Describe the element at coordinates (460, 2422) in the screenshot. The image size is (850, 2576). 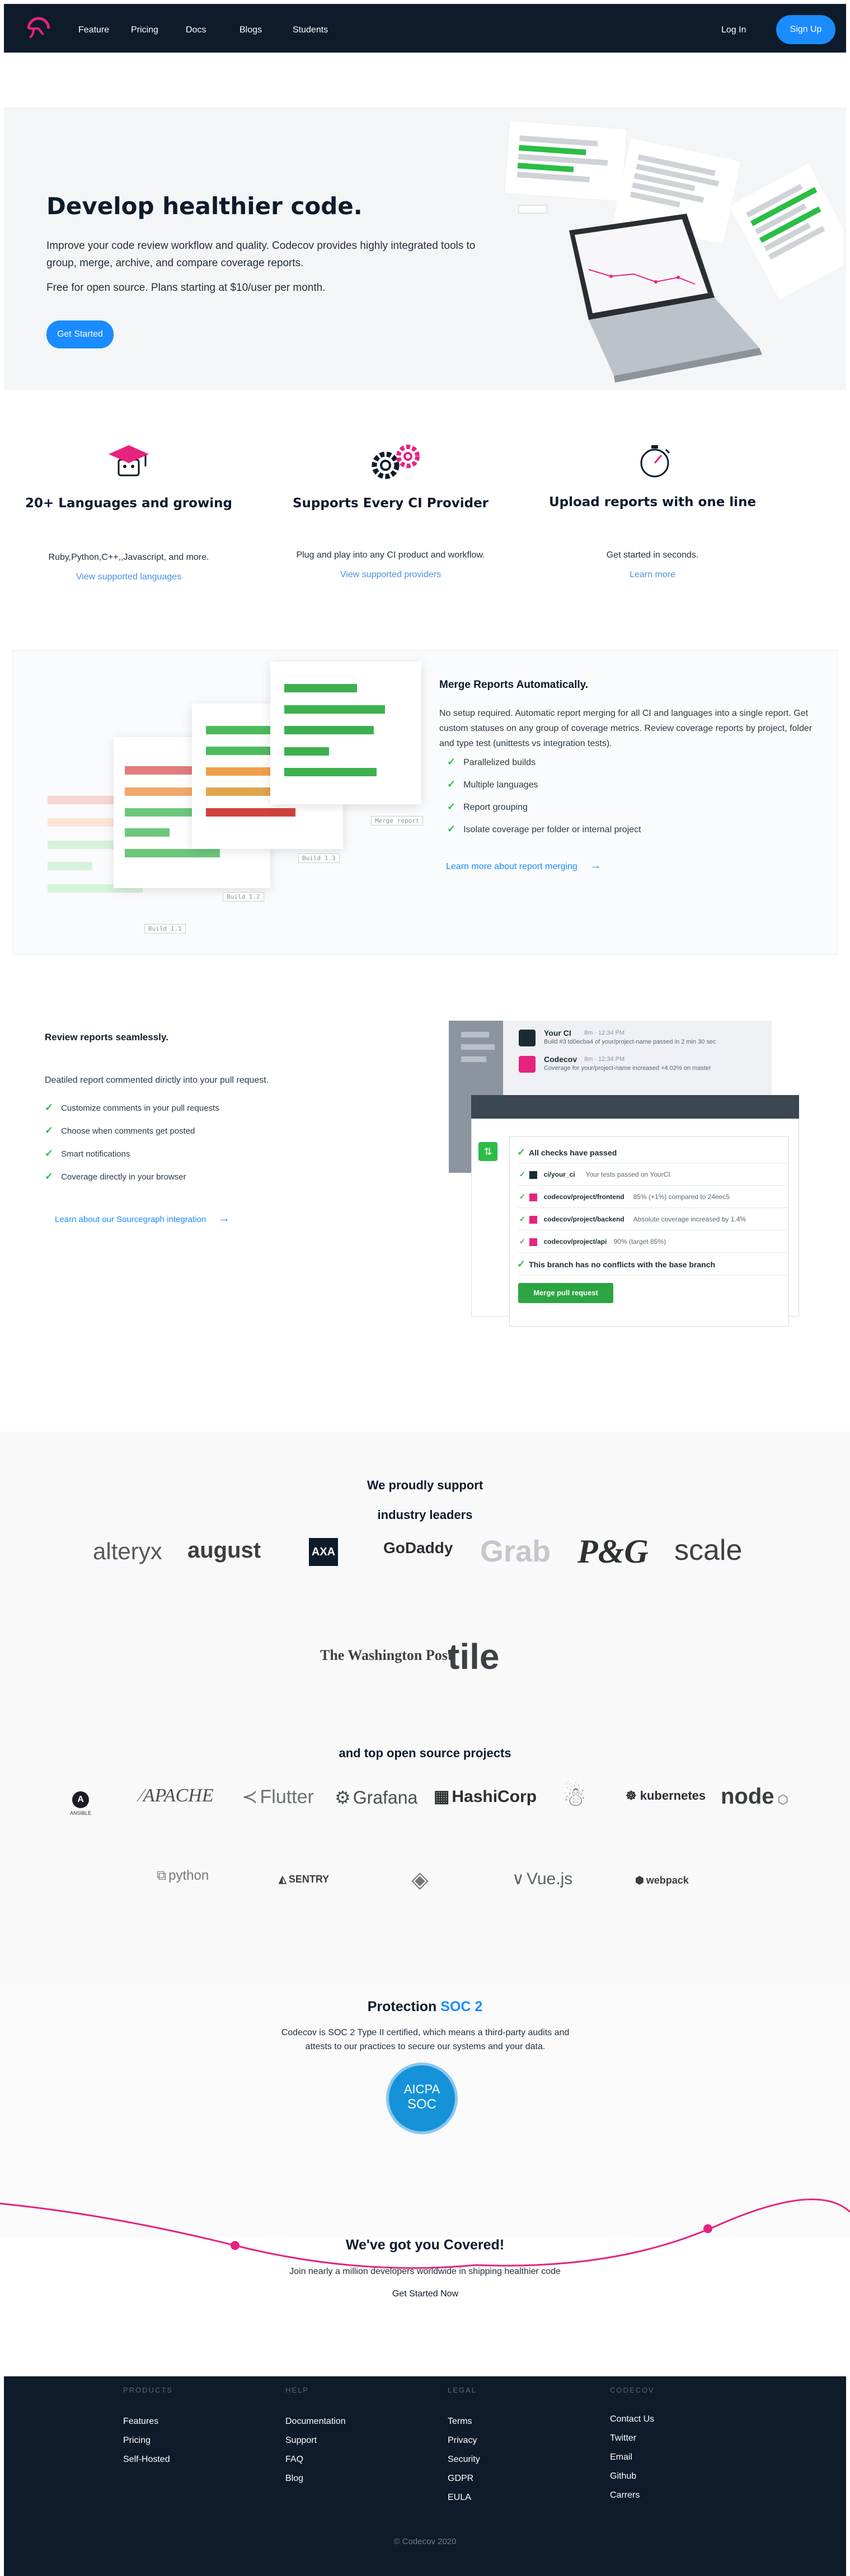
I see `footer-terms-link: Terms` at that location.